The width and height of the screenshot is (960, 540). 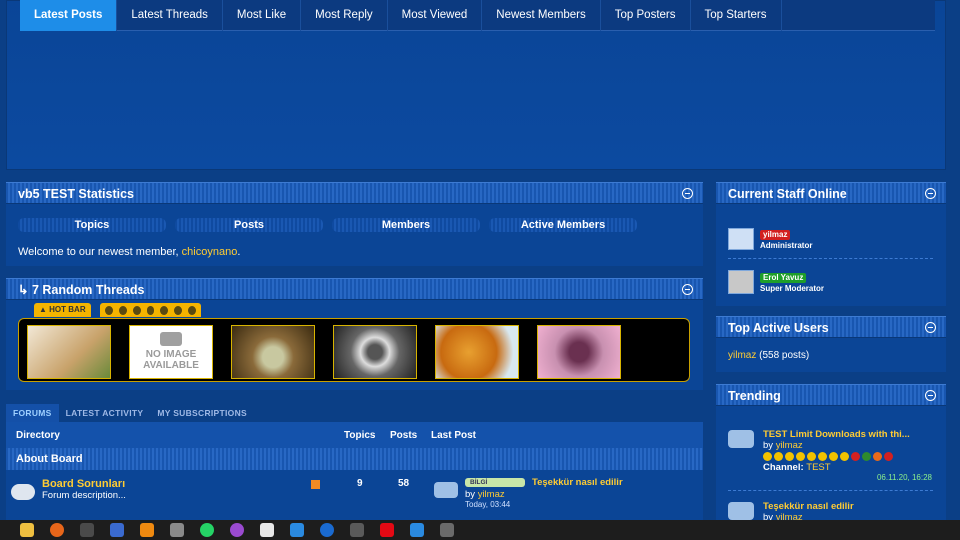 I want to click on vlc-icon, so click(x=147, y=530).